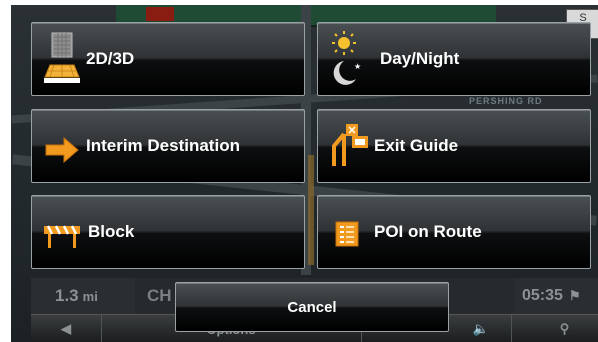 The width and height of the screenshot is (598, 342). Describe the element at coordinates (542, 295) in the screenshot. I see `arrival-time: 05:35` at that location.